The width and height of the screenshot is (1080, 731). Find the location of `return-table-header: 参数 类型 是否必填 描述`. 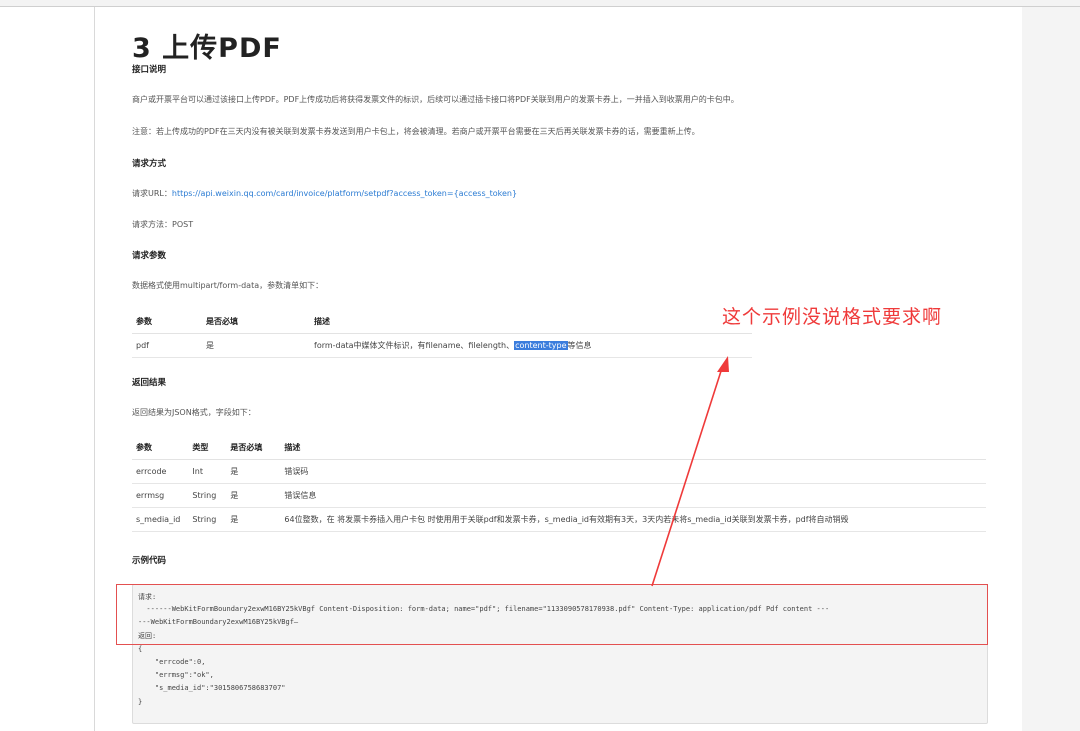

return-table-header: 参数 类型 是否必填 描述 is located at coordinates (559, 448).